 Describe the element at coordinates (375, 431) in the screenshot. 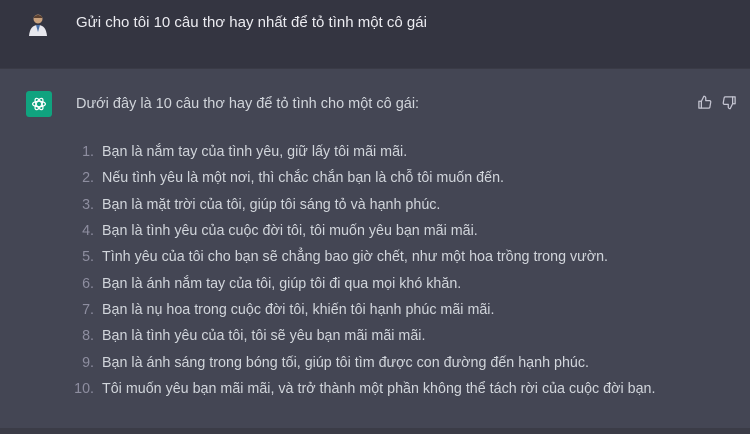

I see `bottom-divider` at that location.